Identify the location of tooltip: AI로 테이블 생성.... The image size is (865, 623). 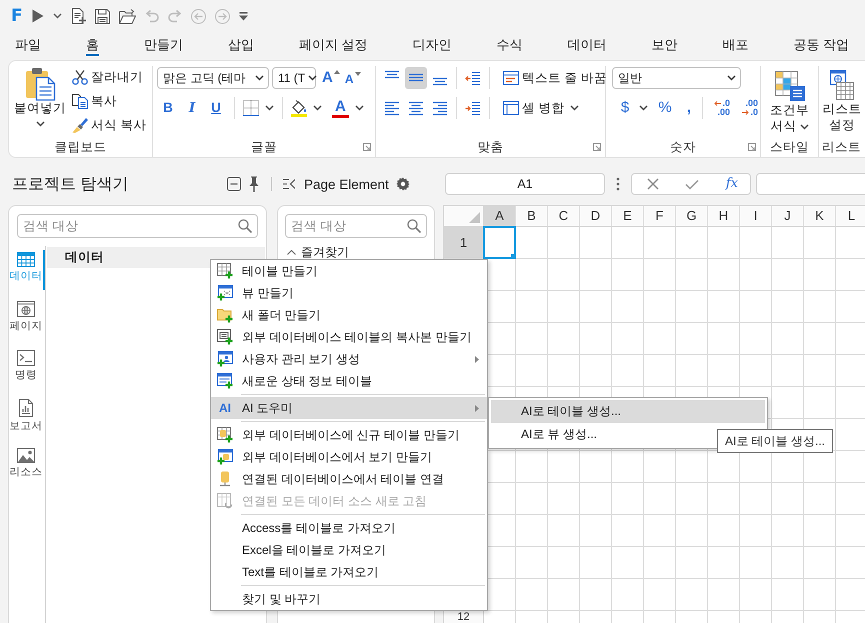
(775, 441).